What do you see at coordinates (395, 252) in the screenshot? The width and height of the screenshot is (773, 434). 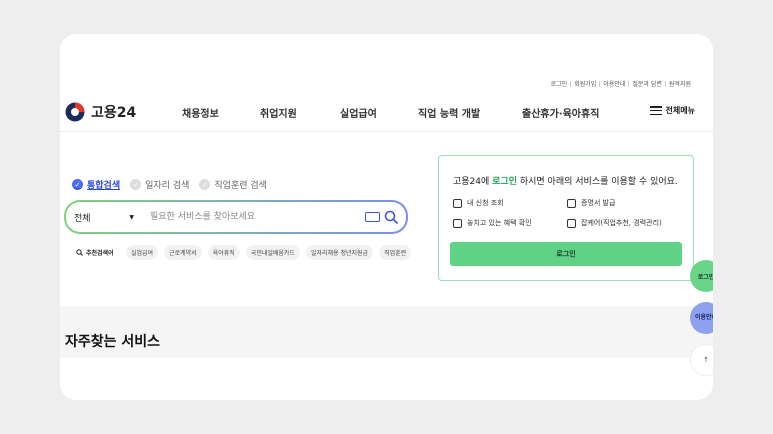 I see `keyword-chip: 직업훈련` at bounding box center [395, 252].